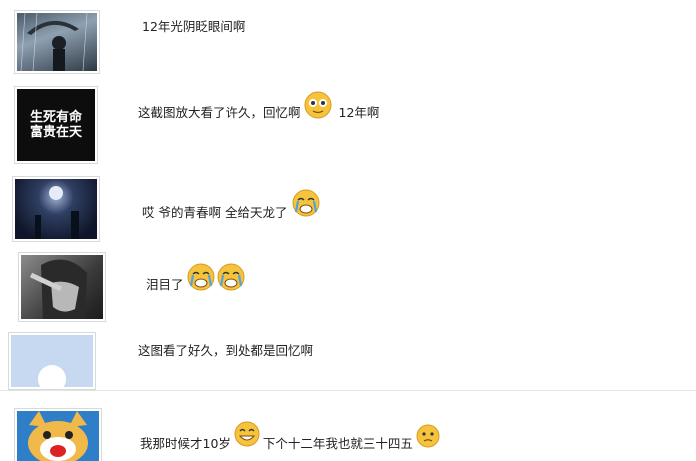  Describe the element at coordinates (54, 42) in the screenshot. I see `girl-umbrella-illustration` at that location.